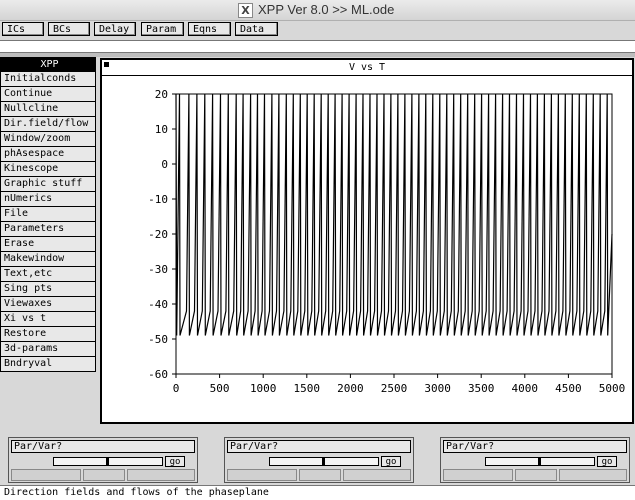 This screenshot has width=635, height=500. What do you see at coordinates (158, 339) in the screenshot?
I see `y-tick-label: -50` at bounding box center [158, 339].